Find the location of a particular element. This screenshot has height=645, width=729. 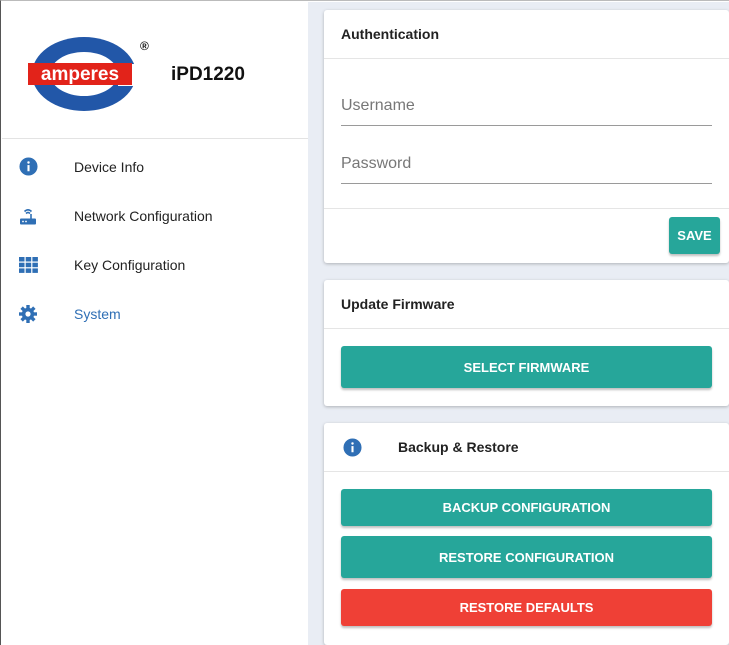

password-input is located at coordinates (526, 163).